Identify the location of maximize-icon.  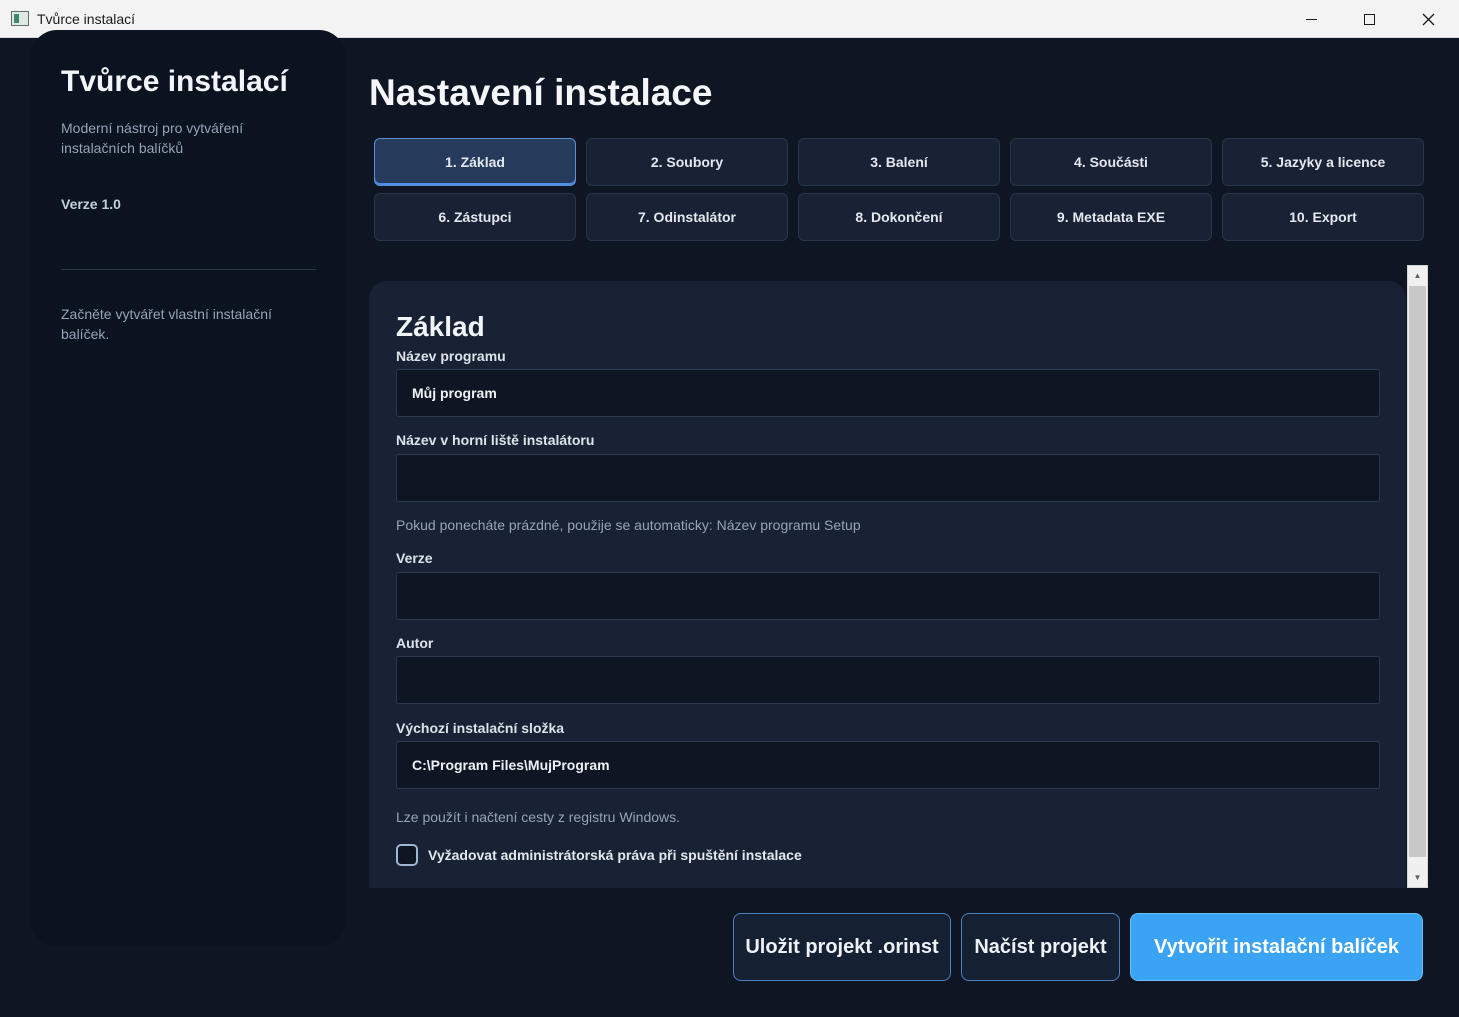
(1369, 19).